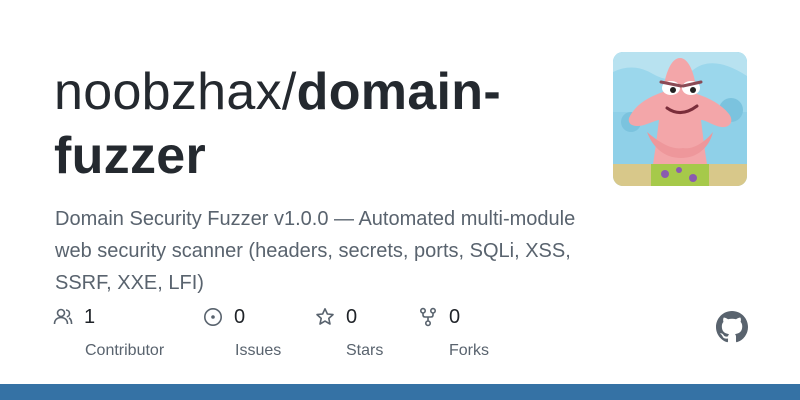  What do you see at coordinates (240, 316) in the screenshot?
I see `issues-count: 0` at bounding box center [240, 316].